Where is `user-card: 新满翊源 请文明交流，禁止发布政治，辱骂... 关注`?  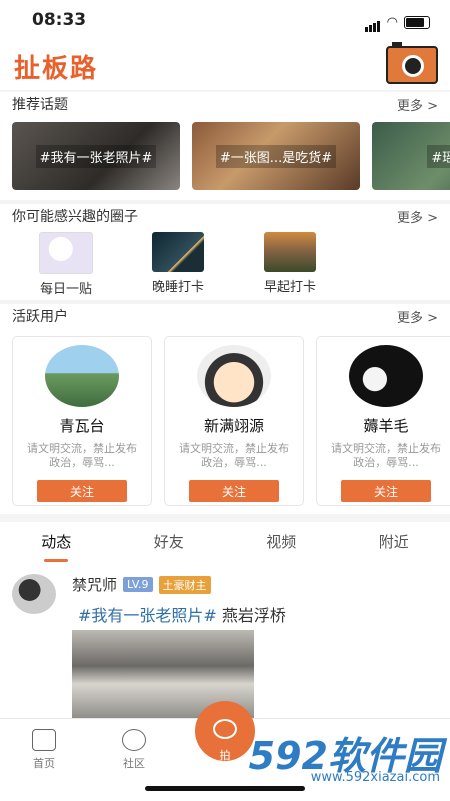 user-card: 新满翊源 请文明交流，禁止发布政治，辱骂... 关注 is located at coordinates (234, 421).